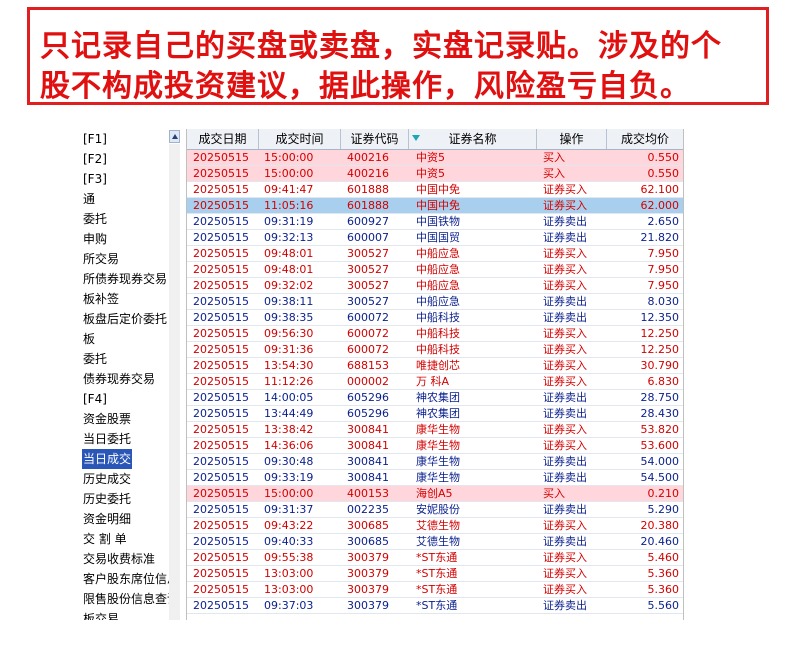  I want to click on table-row: 20250515 15:00:00 400153 海创A5 买入 0.210, so click(435, 494).